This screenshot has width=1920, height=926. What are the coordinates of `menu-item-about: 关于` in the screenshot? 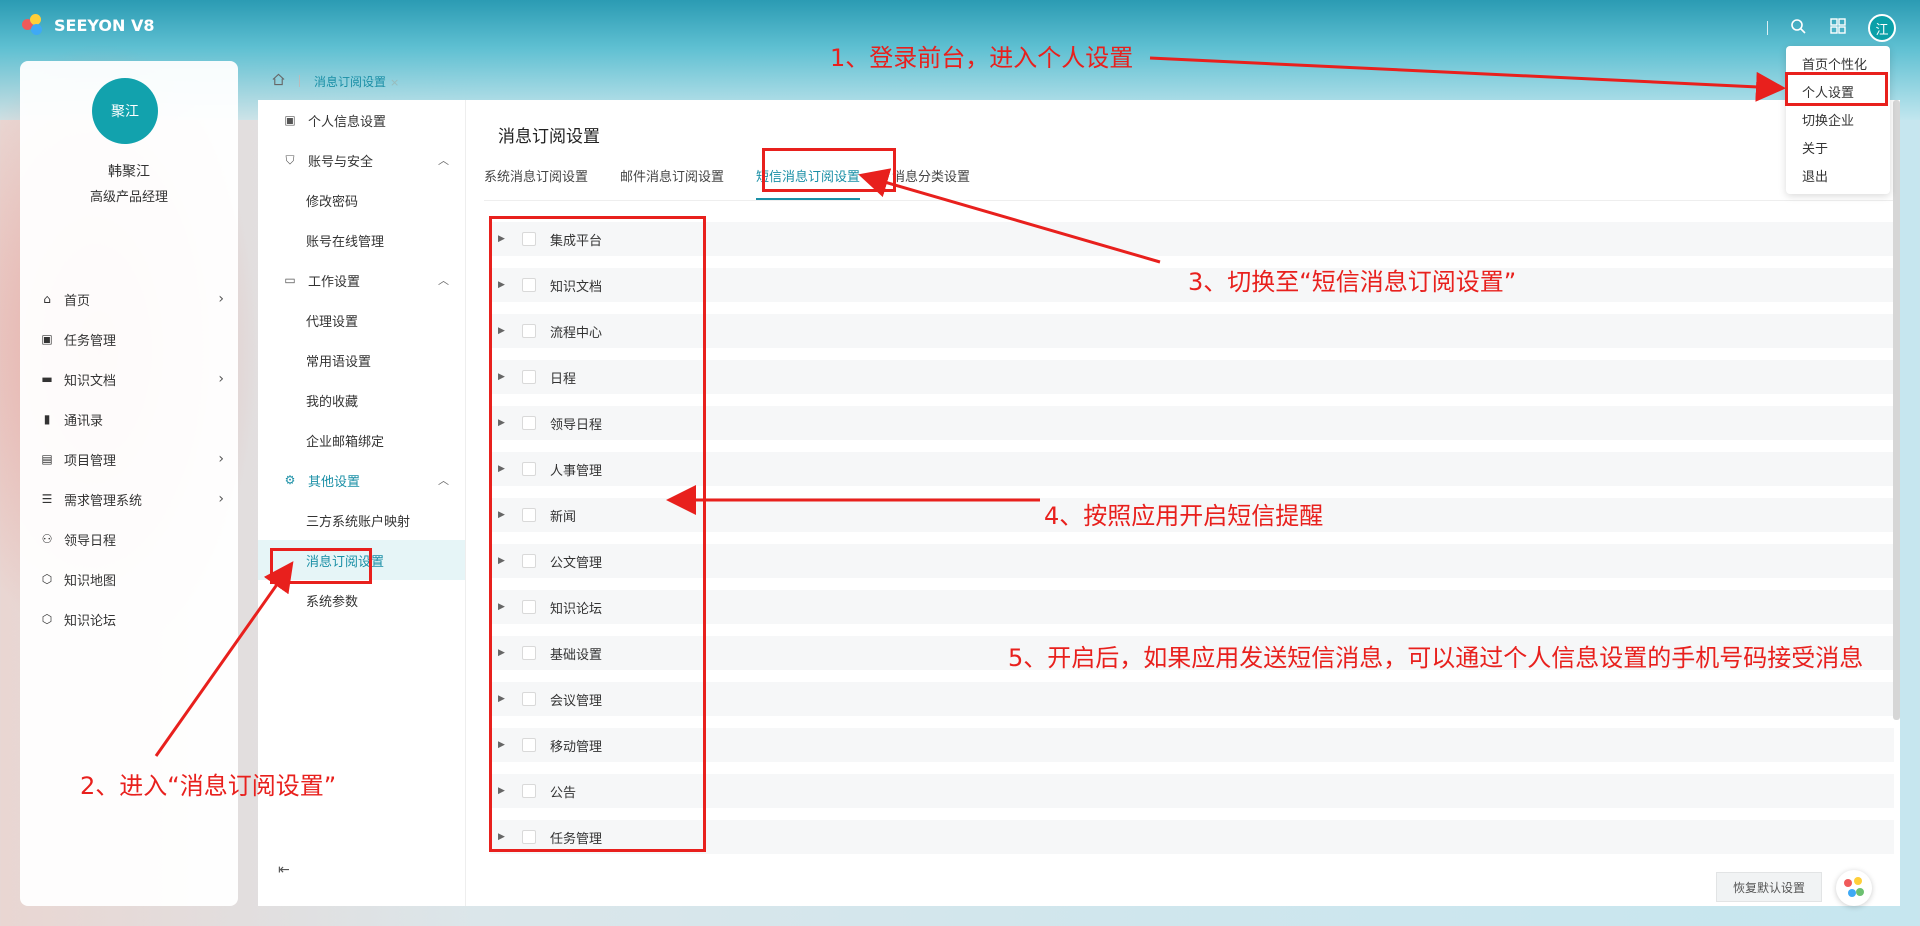 It's located at (1838, 150).